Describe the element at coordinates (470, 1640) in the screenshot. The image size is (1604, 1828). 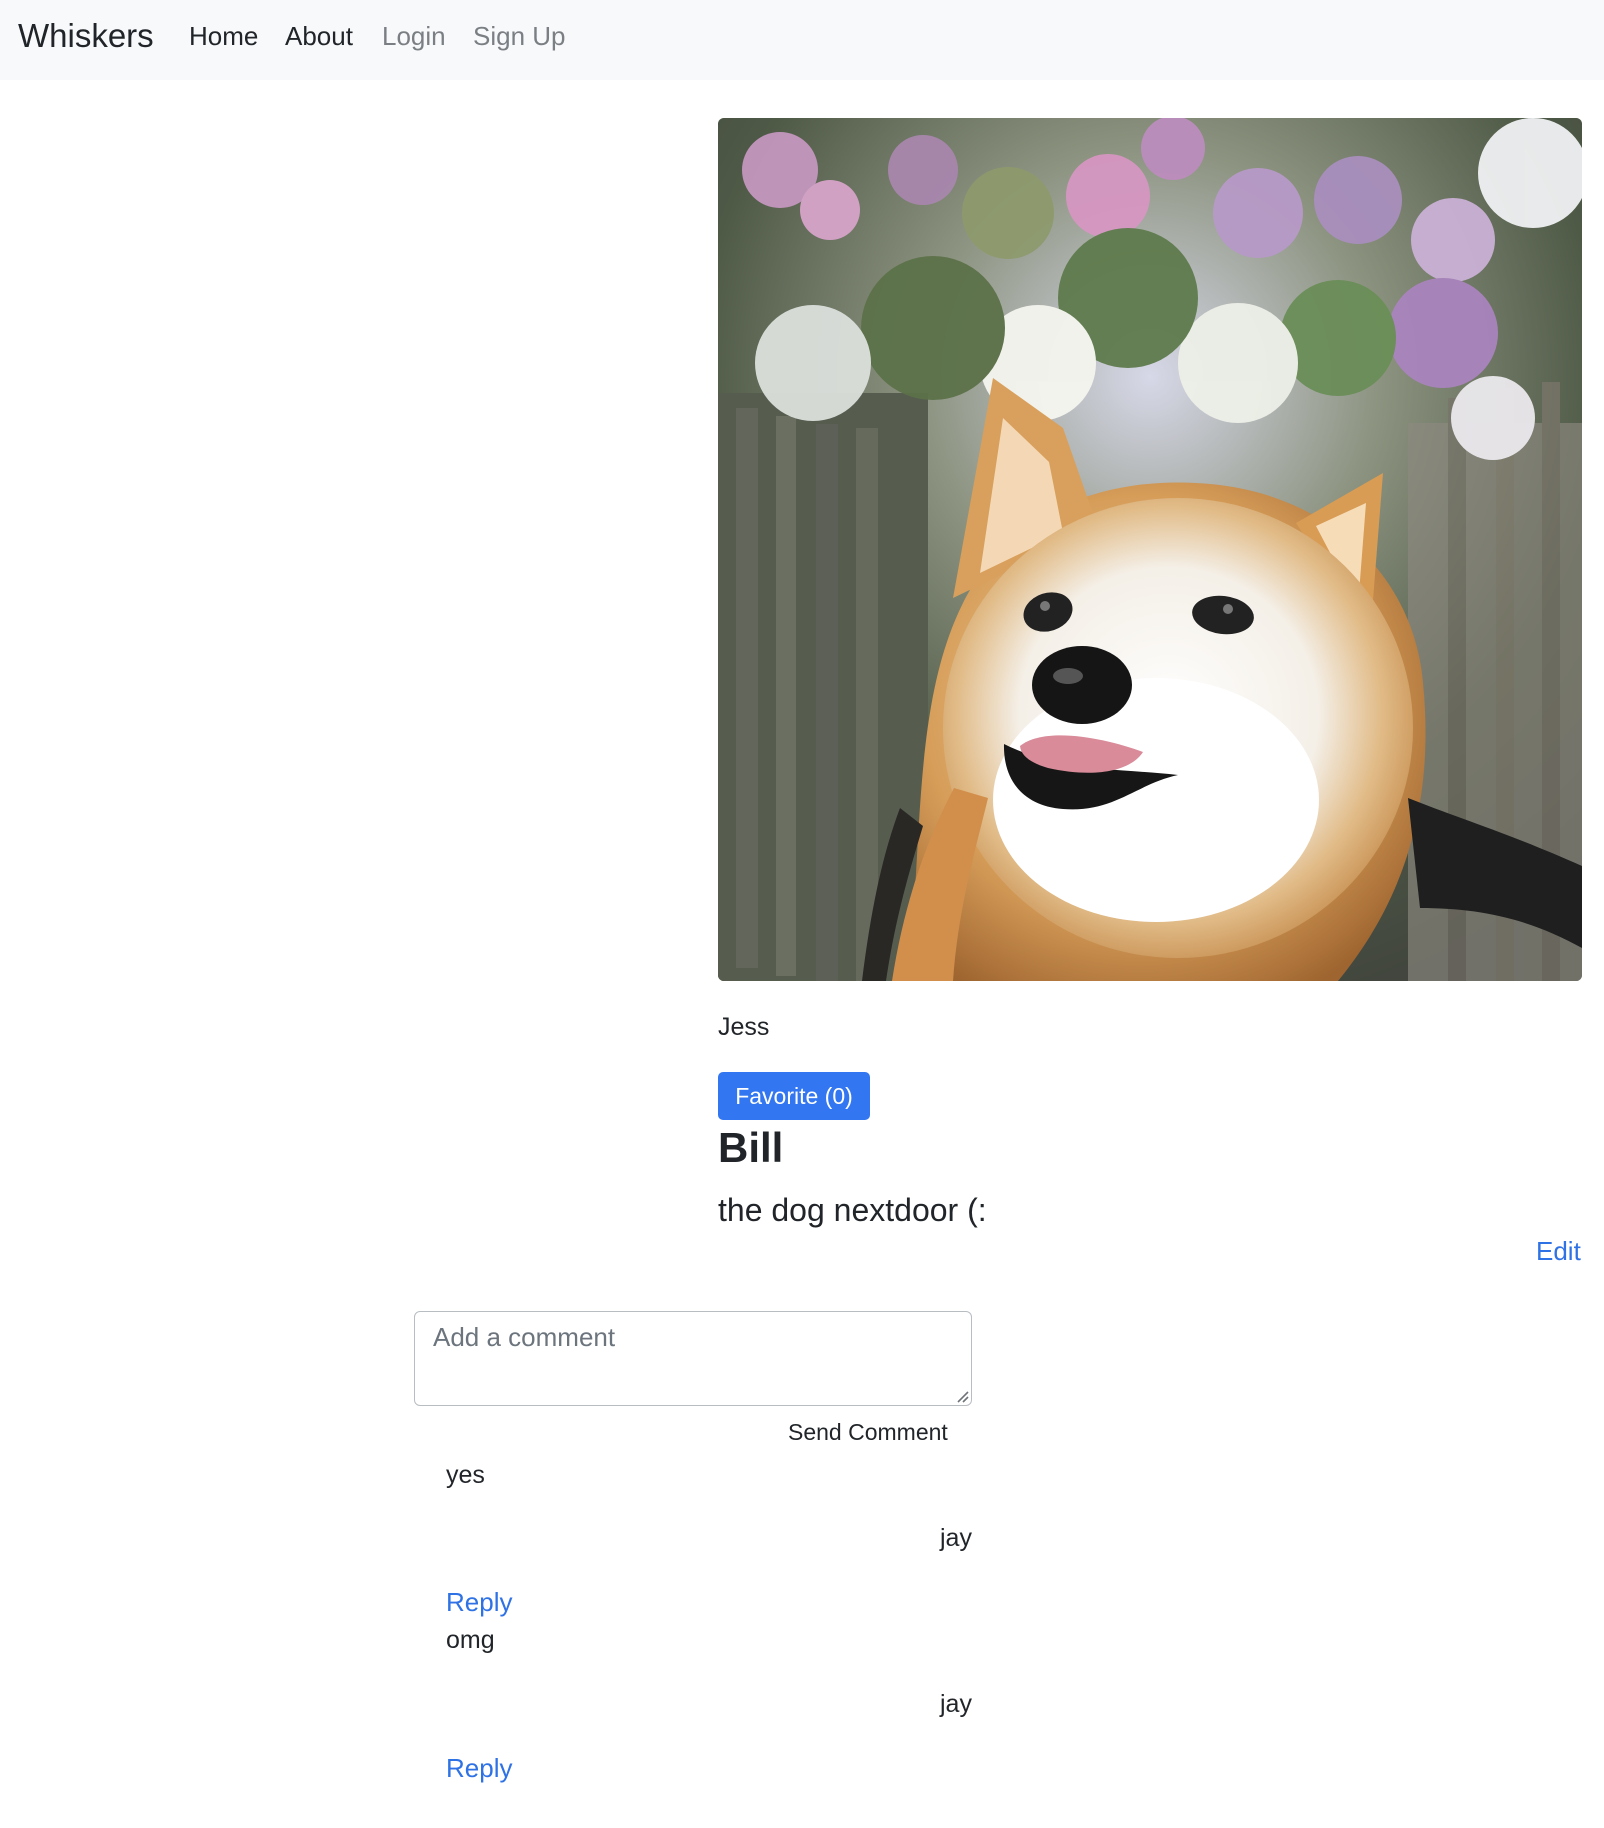
I see `comment-text: omg` at that location.